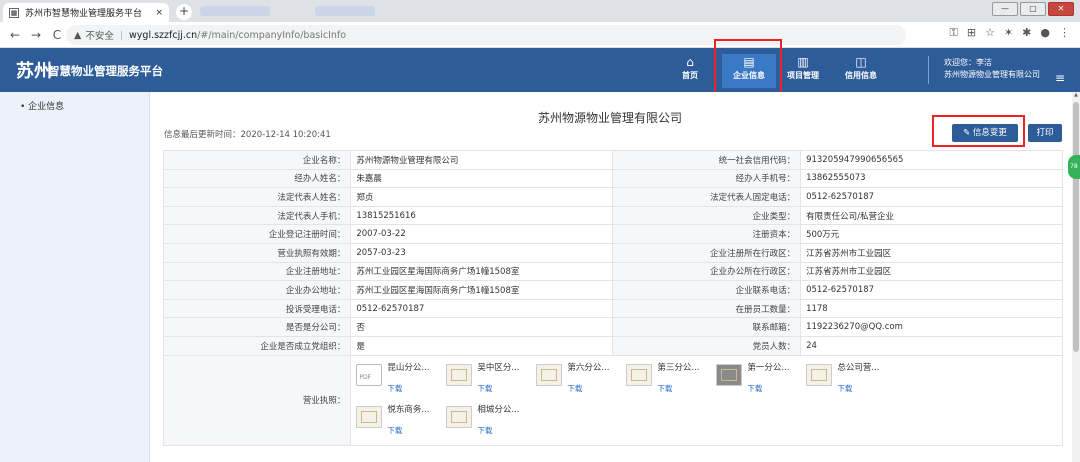  What do you see at coordinates (257, 252) in the screenshot?
I see `field-label: 营业执照有效期：` at bounding box center [257, 252].